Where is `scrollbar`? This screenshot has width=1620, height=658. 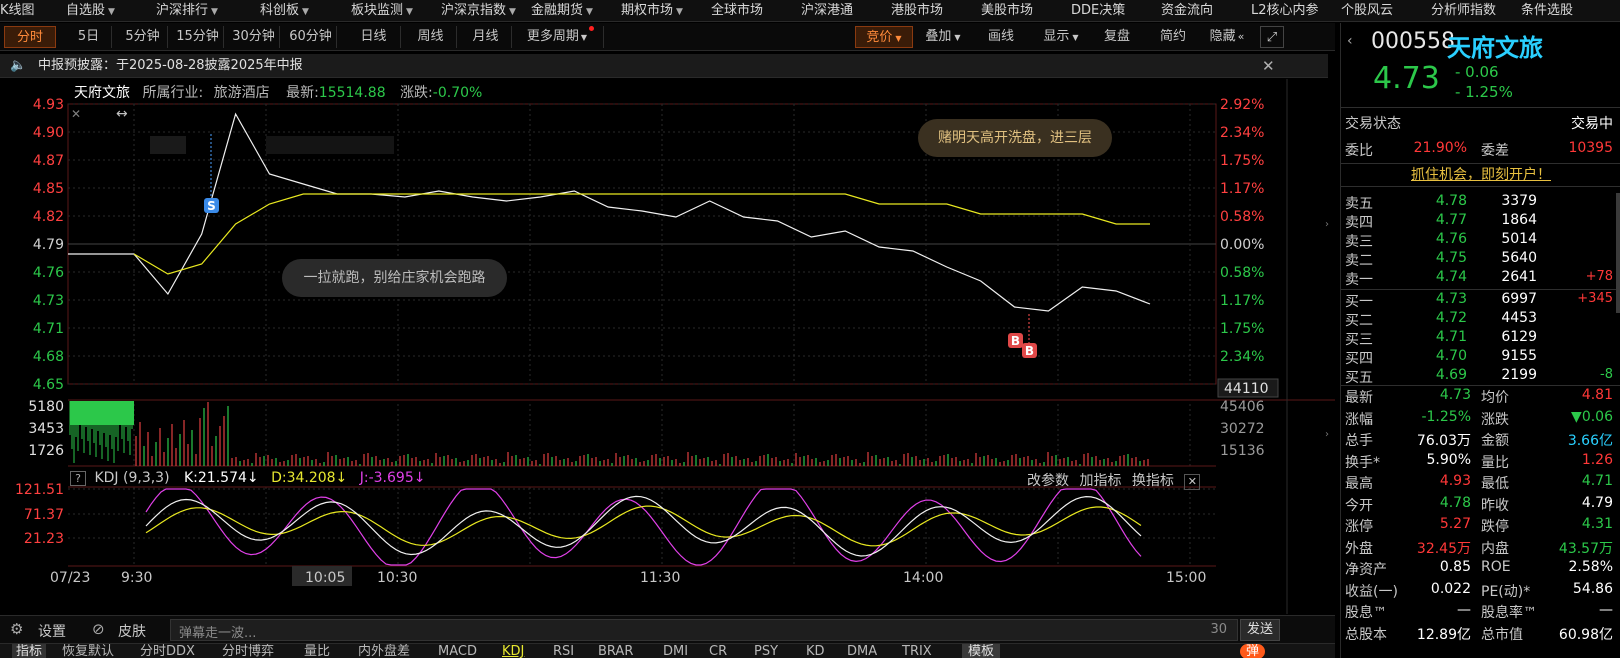 scrollbar is located at coordinates (1618, 253).